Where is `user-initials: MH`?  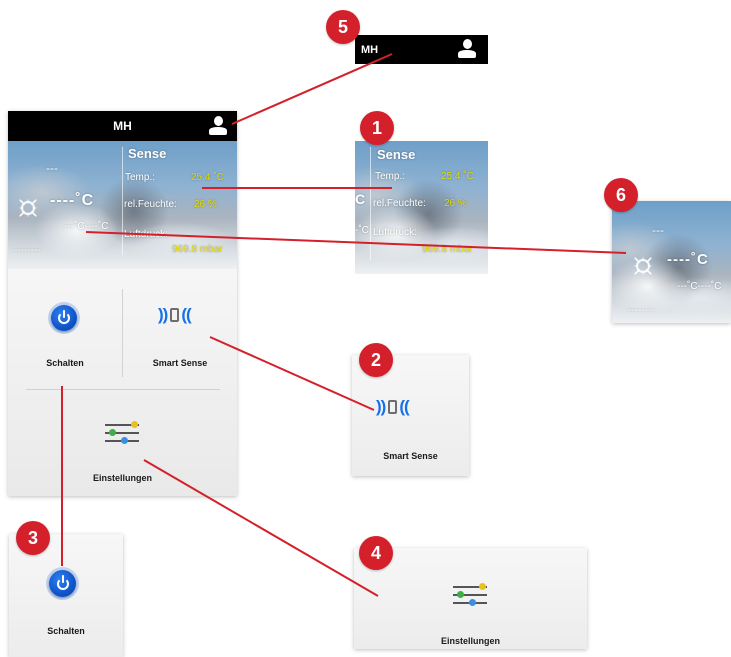
user-initials: MH is located at coordinates (122, 126).